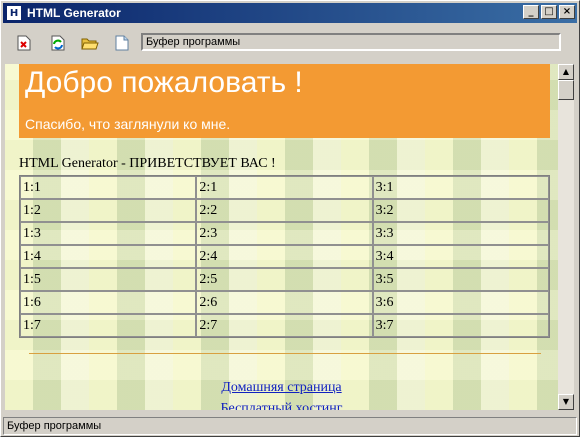  I want to click on greeting-text: HTML Generator - ПРИВЕТСТВУЕТ ВАС !, so click(147, 163).